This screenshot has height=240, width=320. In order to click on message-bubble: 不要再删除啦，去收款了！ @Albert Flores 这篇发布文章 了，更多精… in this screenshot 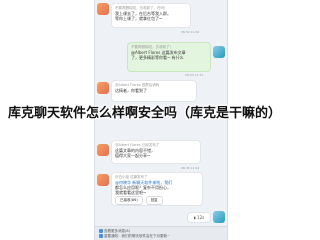, I will do `click(169, 57)`.